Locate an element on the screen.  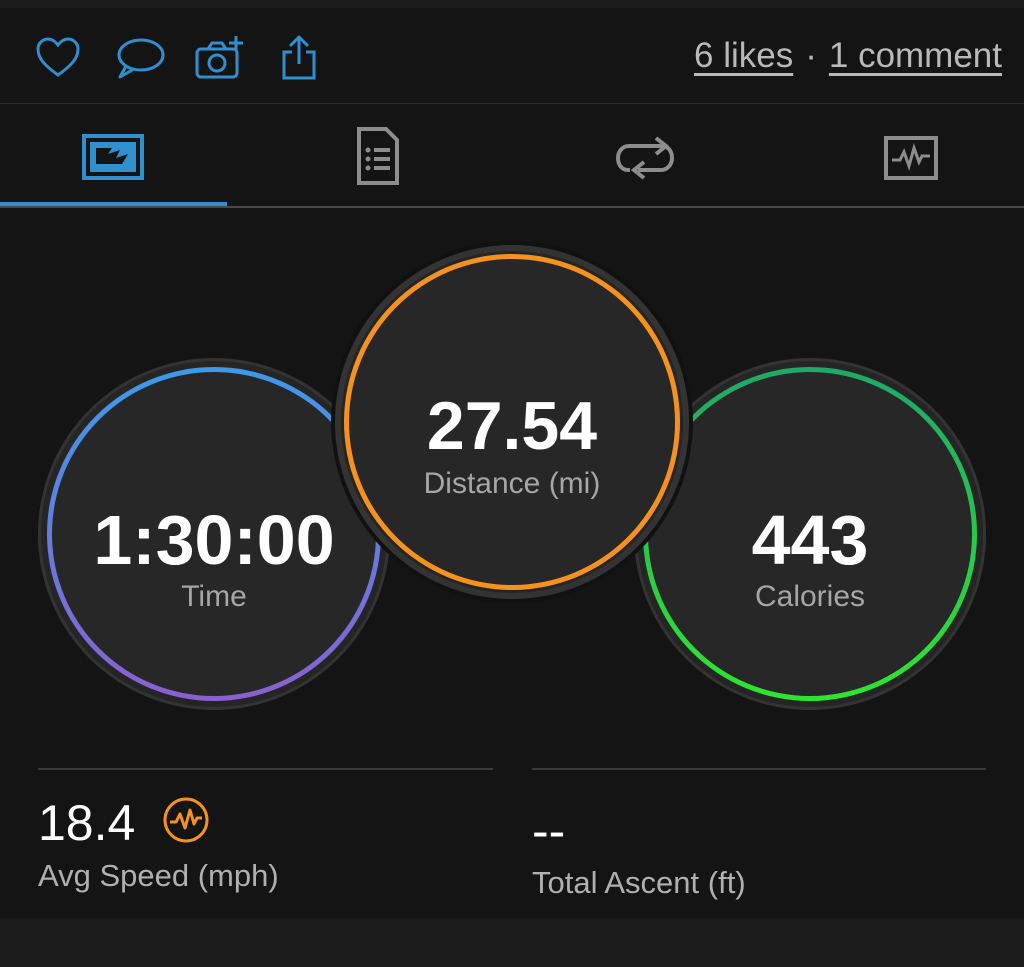
comments-link: 1 comment is located at coordinates (915, 55).